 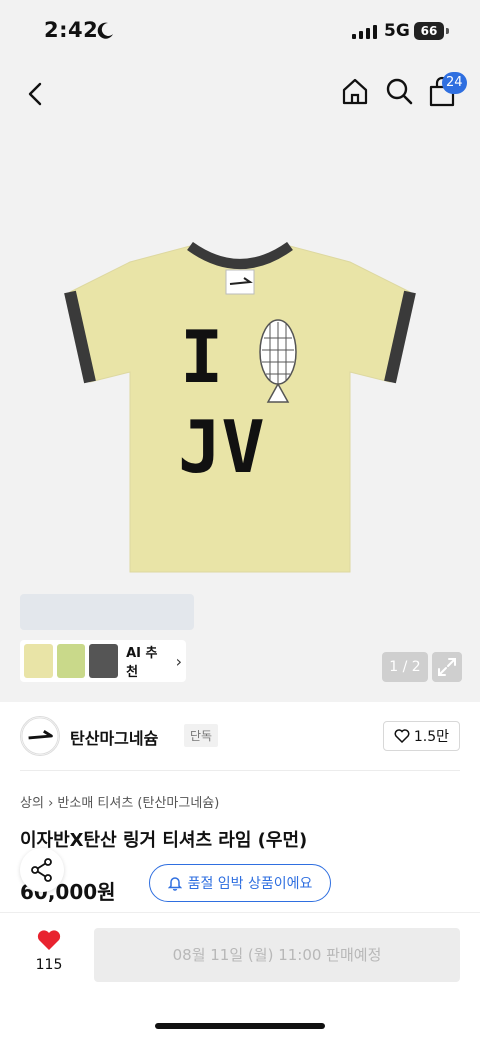 What do you see at coordinates (405, 667) in the screenshot?
I see `page-indicator: 1 / 2` at bounding box center [405, 667].